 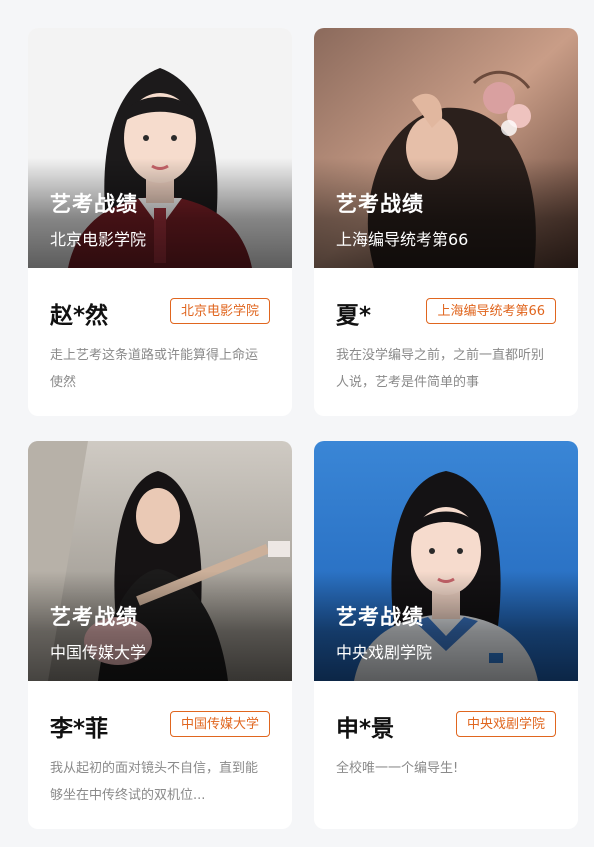 What do you see at coordinates (446, 148) in the screenshot?
I see `student-photo: 艺考战绩 上海编导统考第66` at bounding box center [446, 148].